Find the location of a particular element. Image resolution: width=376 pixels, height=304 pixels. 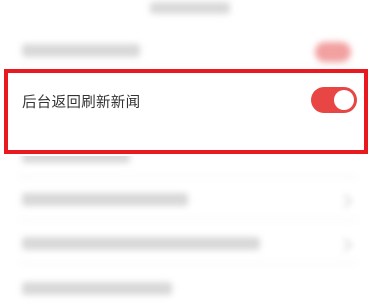

page-title-blurred is located at coordinates (190, 8).